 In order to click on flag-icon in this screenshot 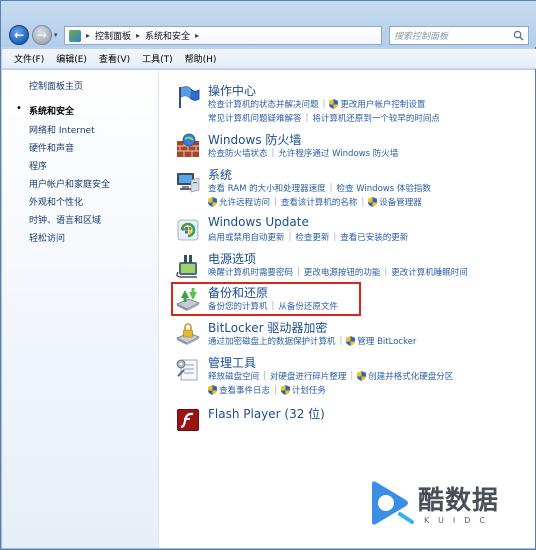, I will do `click(189, 97)`.